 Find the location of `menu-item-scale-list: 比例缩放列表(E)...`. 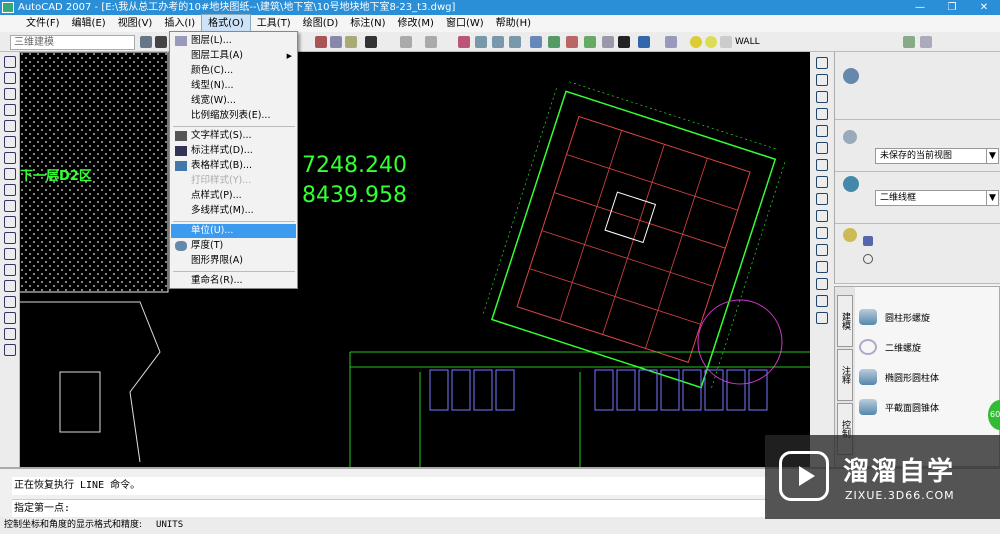

menu-item-scale-list: 比例缩放列表(E)... is located at coordinates (233, 116).